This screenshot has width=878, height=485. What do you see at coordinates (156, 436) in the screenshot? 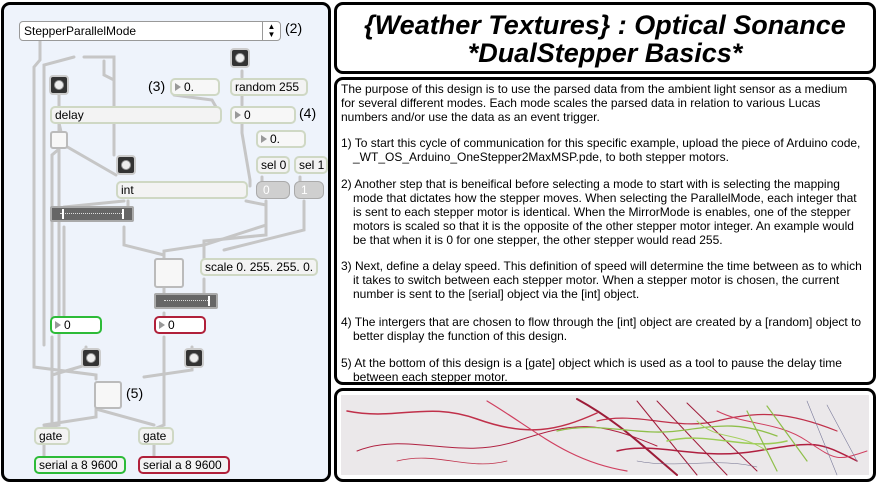
I see `right-gate-object: gate` at bounding box center [156, 436].